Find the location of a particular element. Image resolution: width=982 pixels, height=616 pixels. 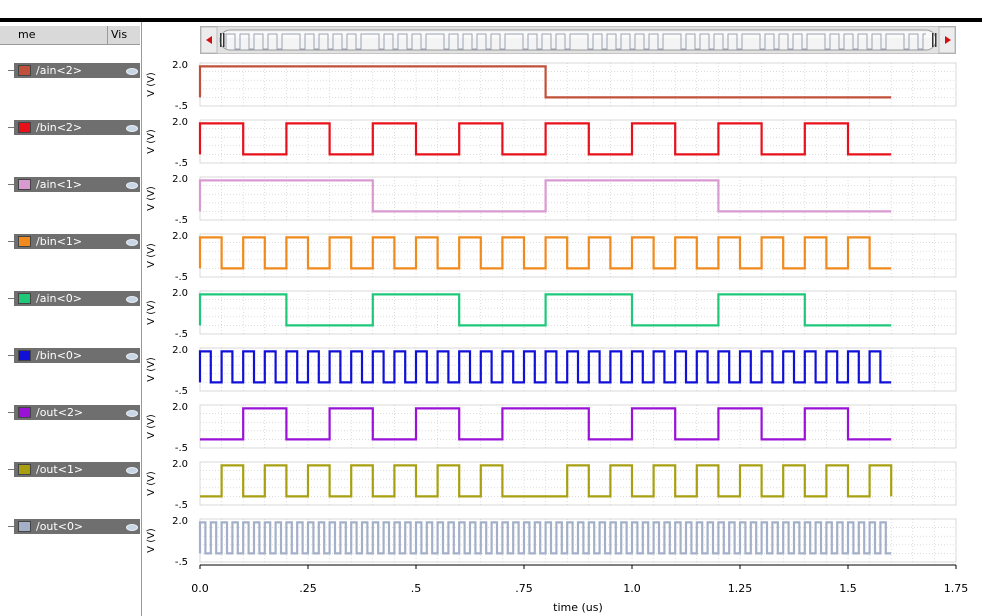

signal-list-header: me Vis is located at coordinates (70, 35).